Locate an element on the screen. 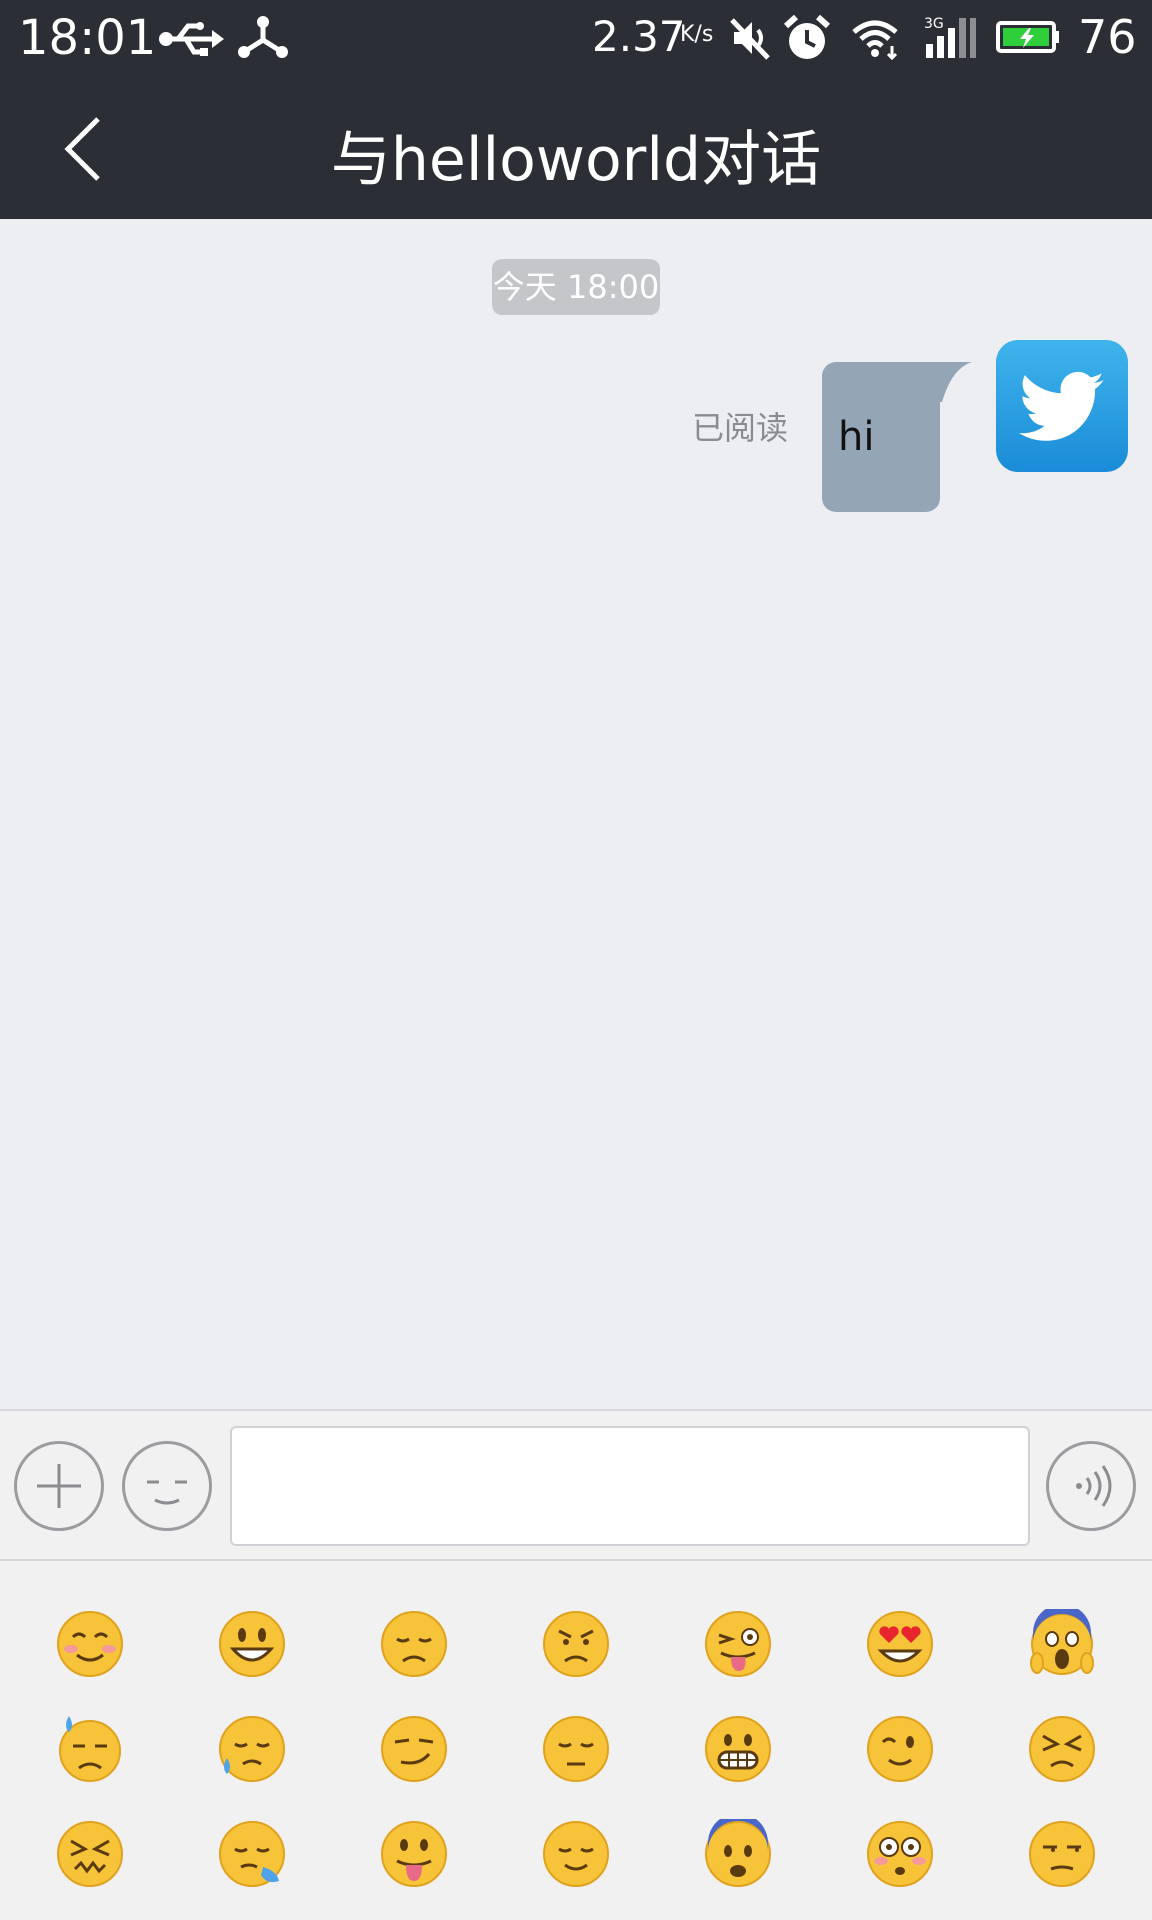  disappointed-emoji is located at coordinates (414, 1644).